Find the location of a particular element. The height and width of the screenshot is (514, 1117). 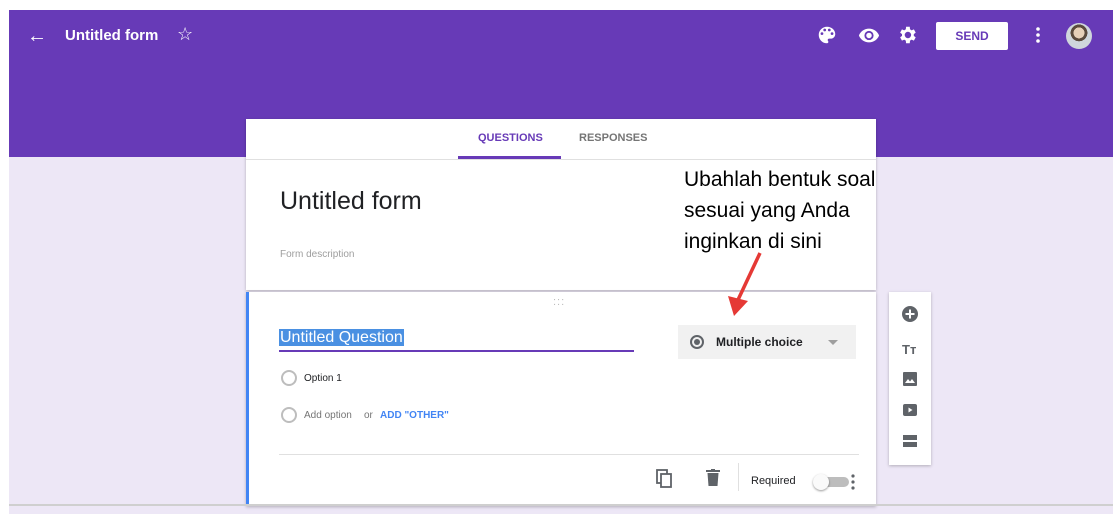

or-text: or is located at coordinates (368, 415).